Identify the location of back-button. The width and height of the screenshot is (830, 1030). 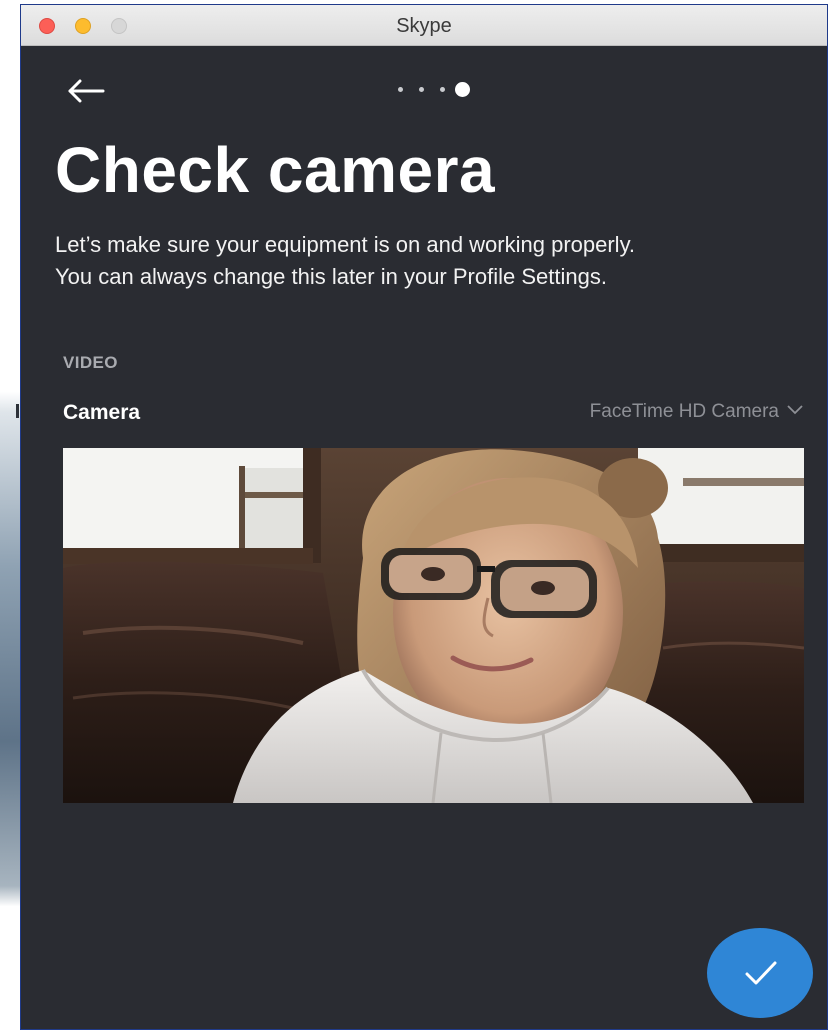
(86, 91).